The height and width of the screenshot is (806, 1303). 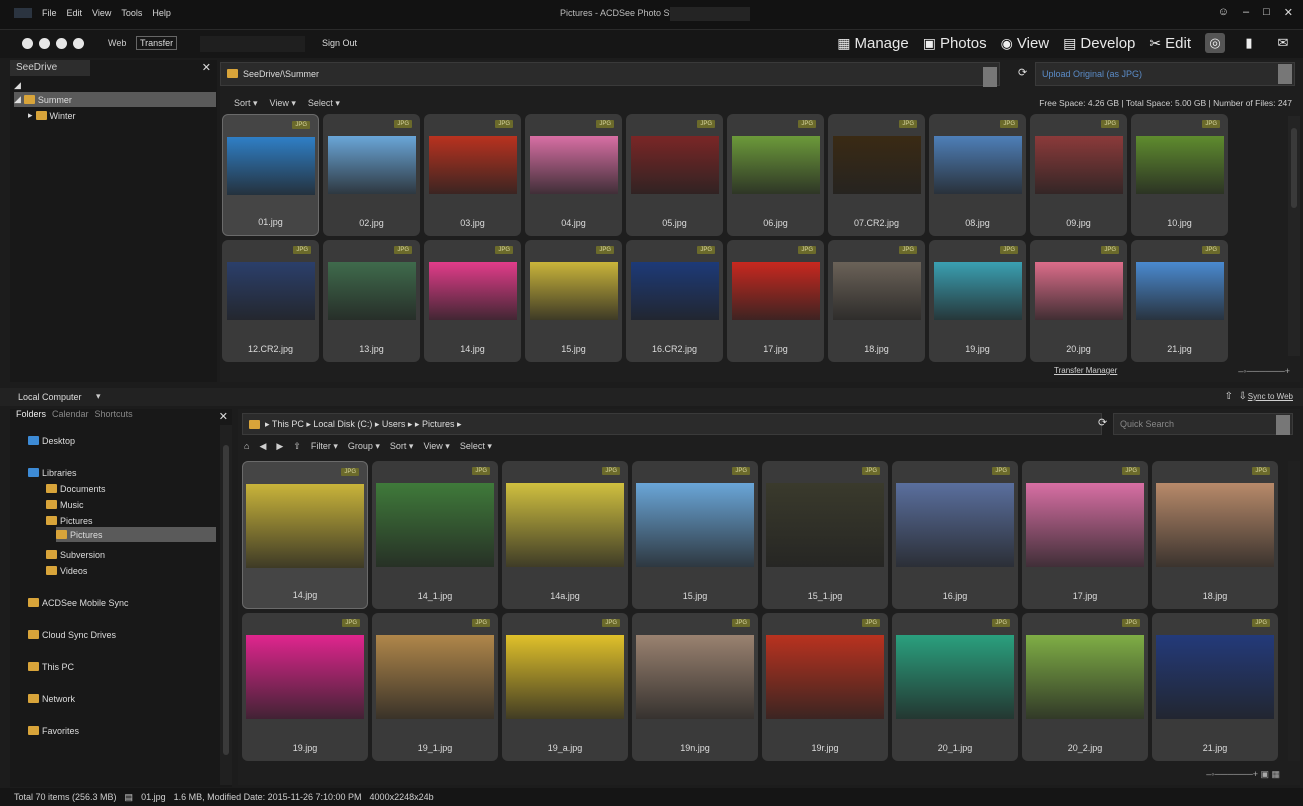 What do you see at coordinates (1078, 175) in the screenshot?
I see `top_browser-tile: JPG 09.jpg` at bounding box center [1078, 175].